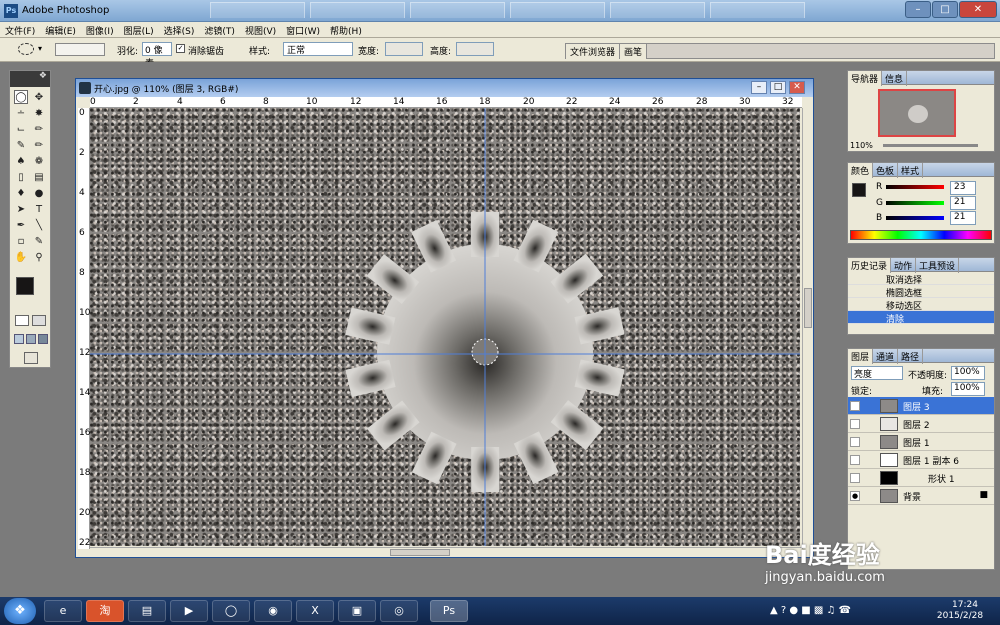  Describe the element at coordinates (219, 30) in the screenshot. I see `menu-filter: 滤镜(T)` at that location.